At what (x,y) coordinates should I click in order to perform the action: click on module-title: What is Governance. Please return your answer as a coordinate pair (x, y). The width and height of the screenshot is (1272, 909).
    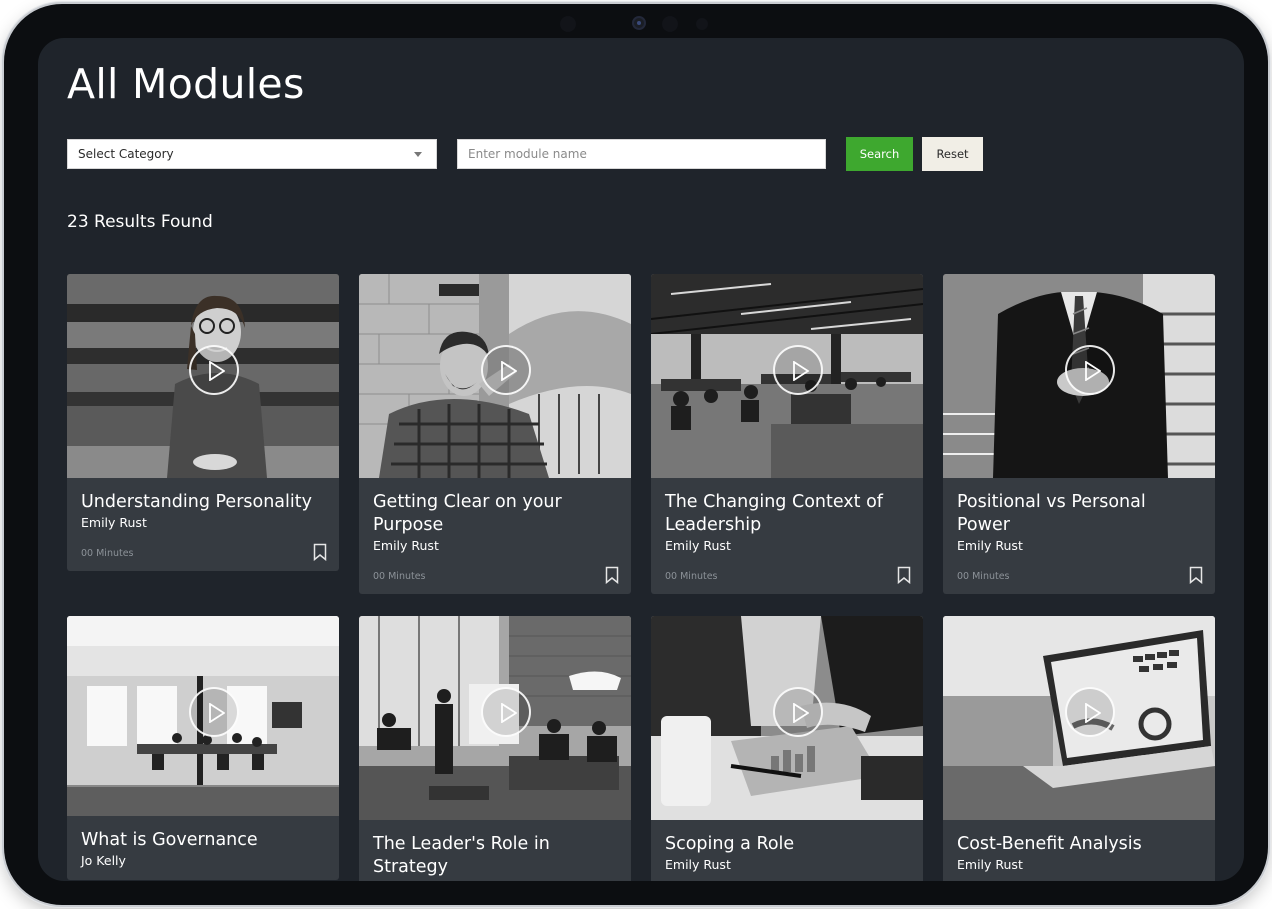
    Looking at the image, I should click on (169, 840).